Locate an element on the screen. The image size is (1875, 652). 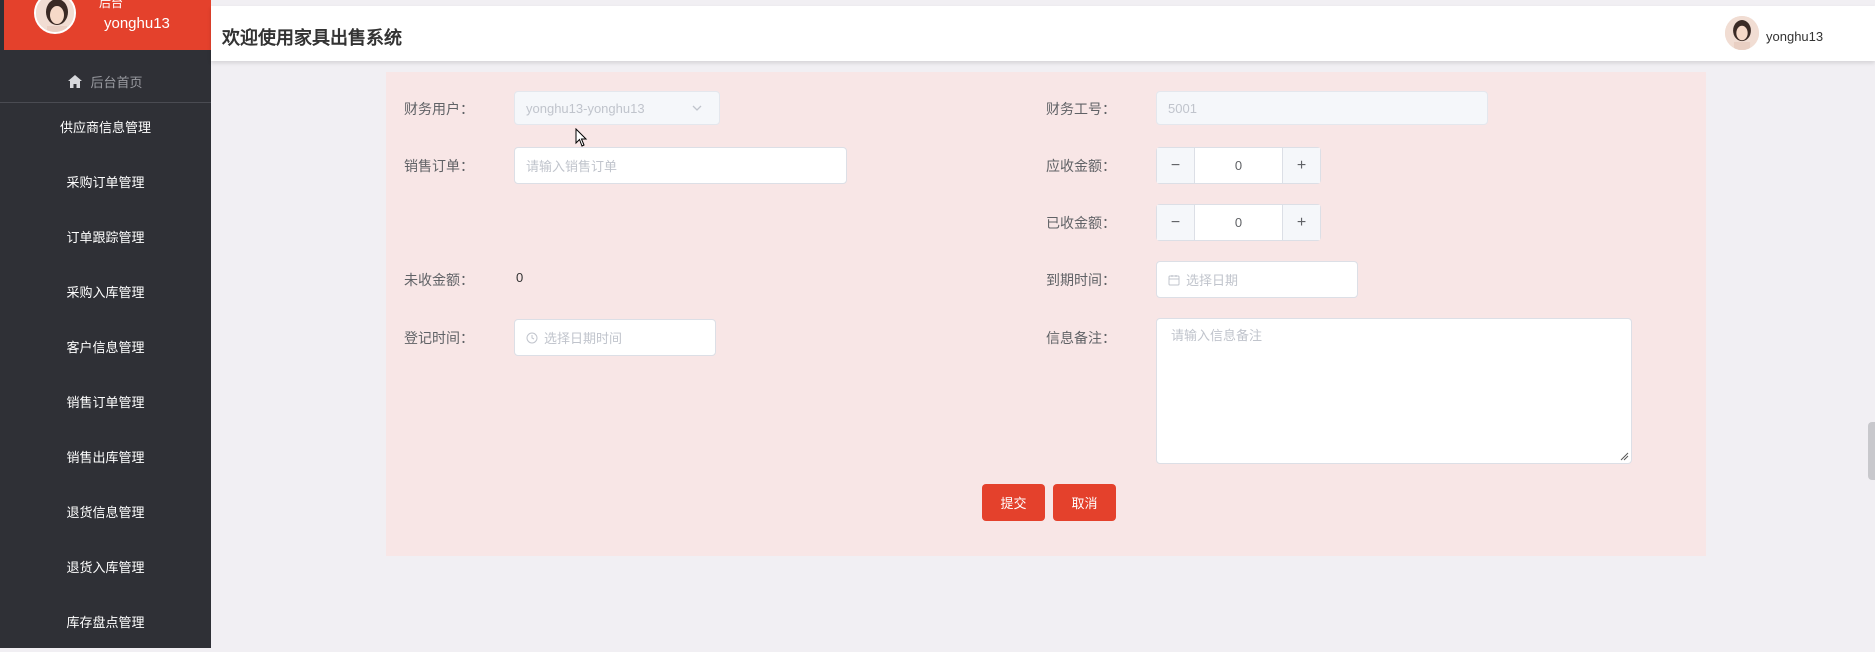
sidebar-item-label: 销售出库管理 is located at coordinates (105, 457).